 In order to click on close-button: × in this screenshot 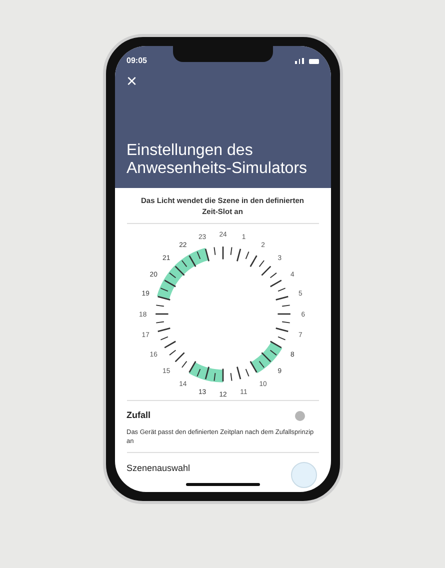, I will do `click(132, 81)`.